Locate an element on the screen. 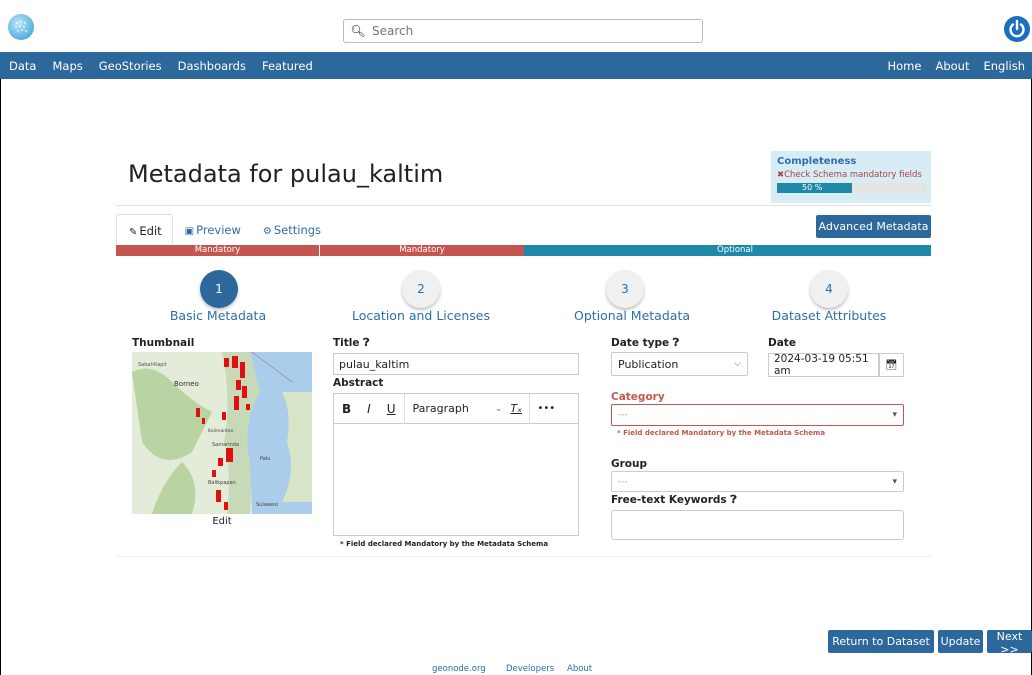 The height and width of the screenshot is (675, 1032). footer-link-geonode: geonode.org is located at coordinates (459, 669).